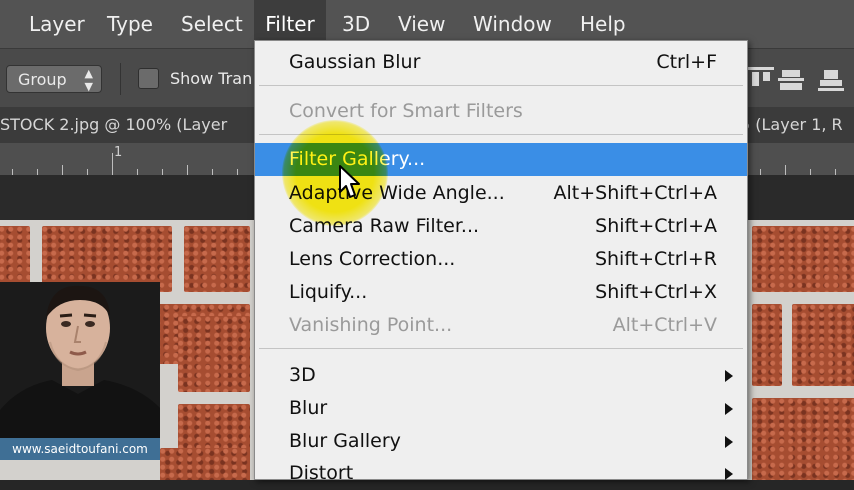 Image resolution: width=854 pixels, height=490 pixels. Describe the element at coordinates (148, 78) in the screenshot. I see `show-transform-checkbox` at that location.